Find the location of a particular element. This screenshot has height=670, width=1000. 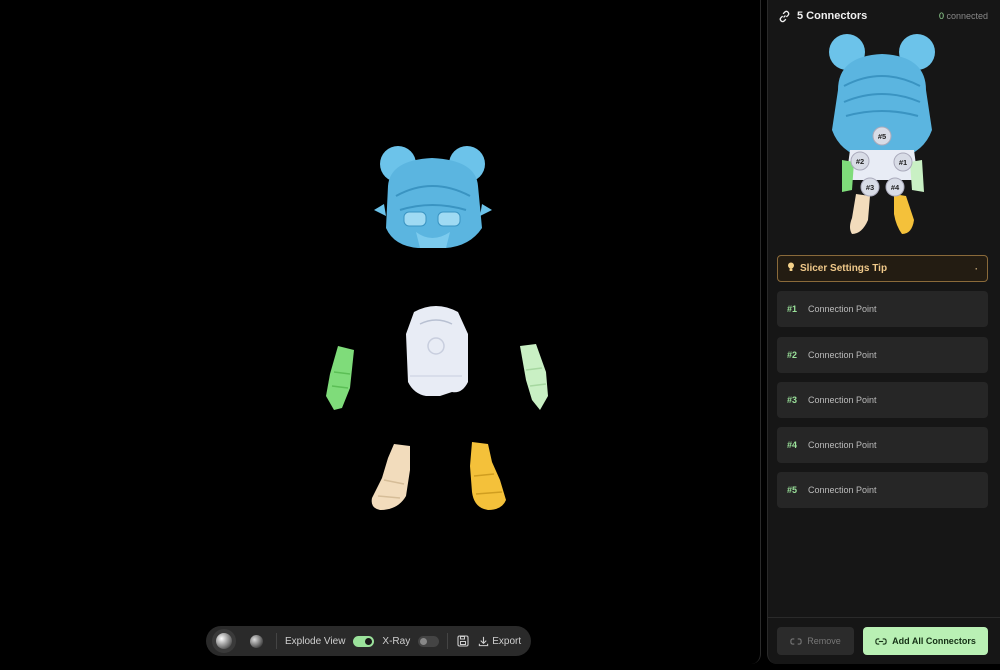

add-all-label: Add All Connectors is located at coordinates (934, 641).